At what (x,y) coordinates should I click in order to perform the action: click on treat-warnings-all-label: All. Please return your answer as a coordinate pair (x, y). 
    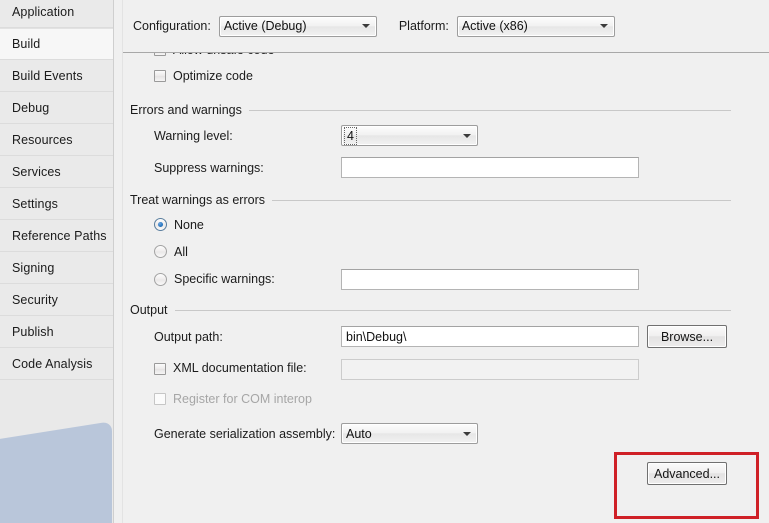
    Looking at the image, I should click on (181, 251).